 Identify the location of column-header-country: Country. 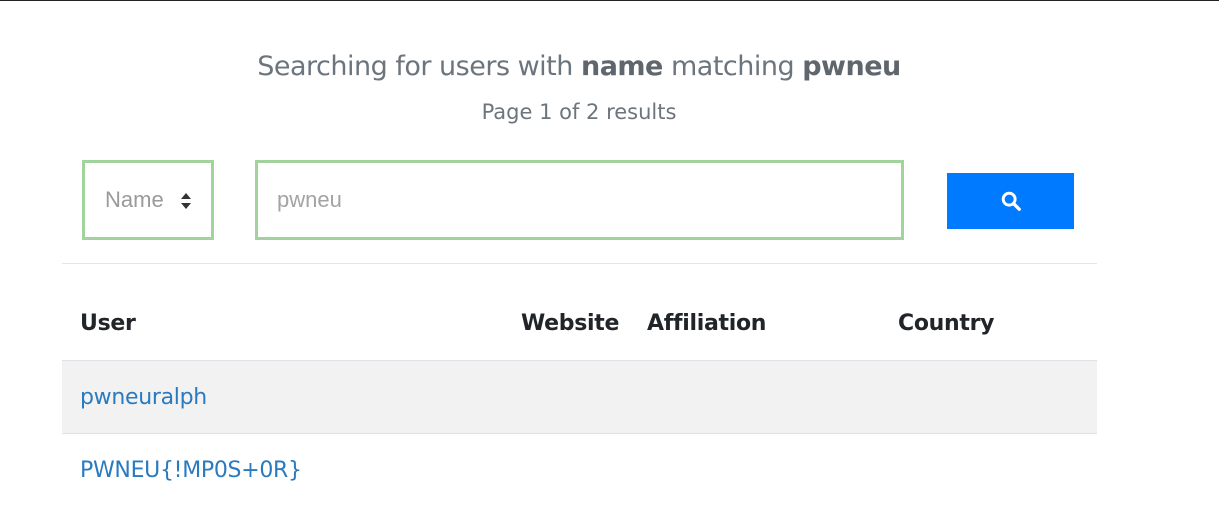
(946, 323).